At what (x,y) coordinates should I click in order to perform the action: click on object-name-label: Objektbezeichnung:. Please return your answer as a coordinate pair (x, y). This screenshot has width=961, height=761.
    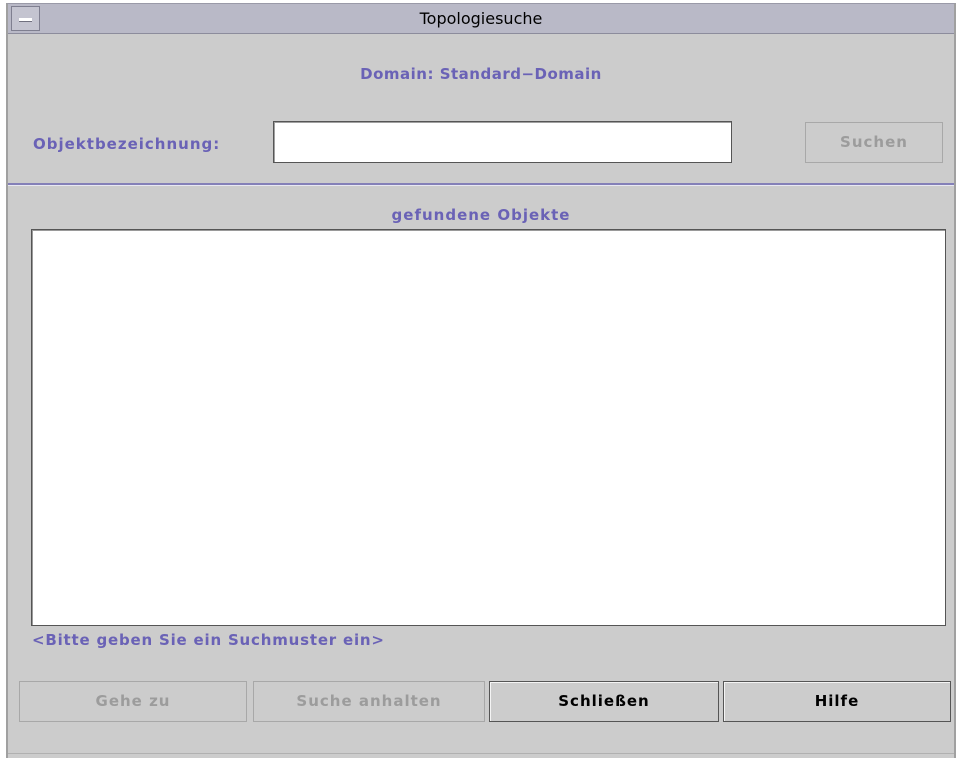
    Looking at the image, I should click on (127, 144).